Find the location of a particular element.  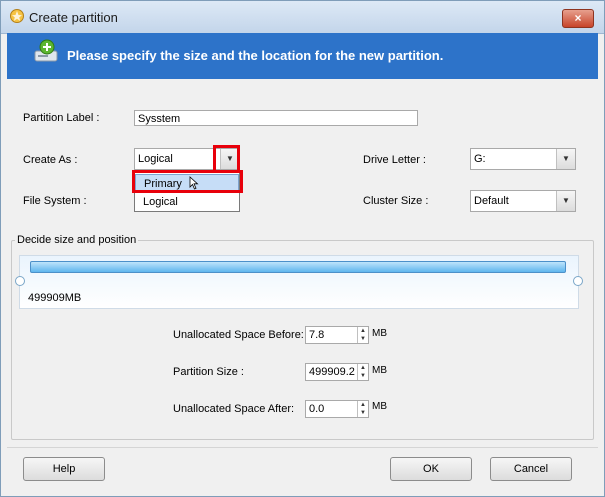

dialog-footer: Help OK Cancel is located at coordinates (302, 470).